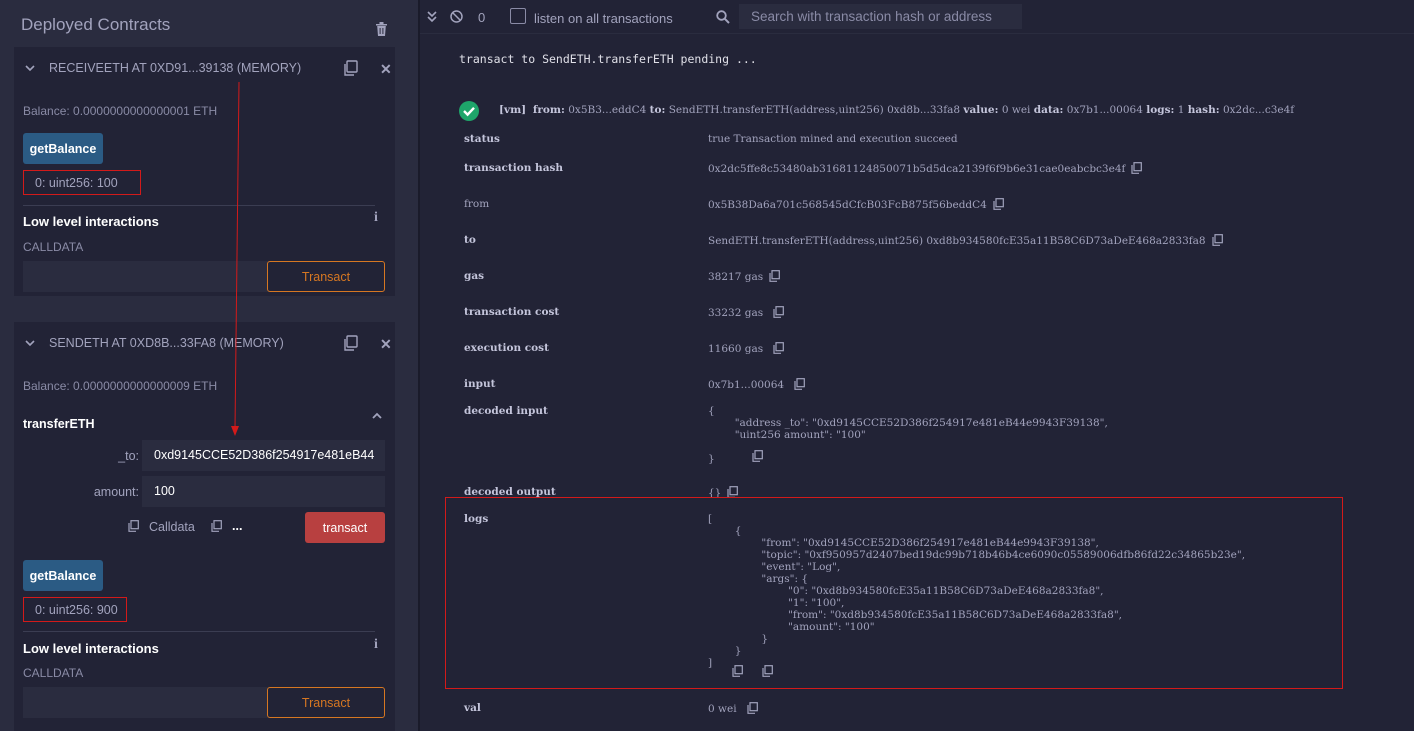  Describe the element at coordinates (414, 365) in the screenshot. I see `panel-scrollbar` at that location.